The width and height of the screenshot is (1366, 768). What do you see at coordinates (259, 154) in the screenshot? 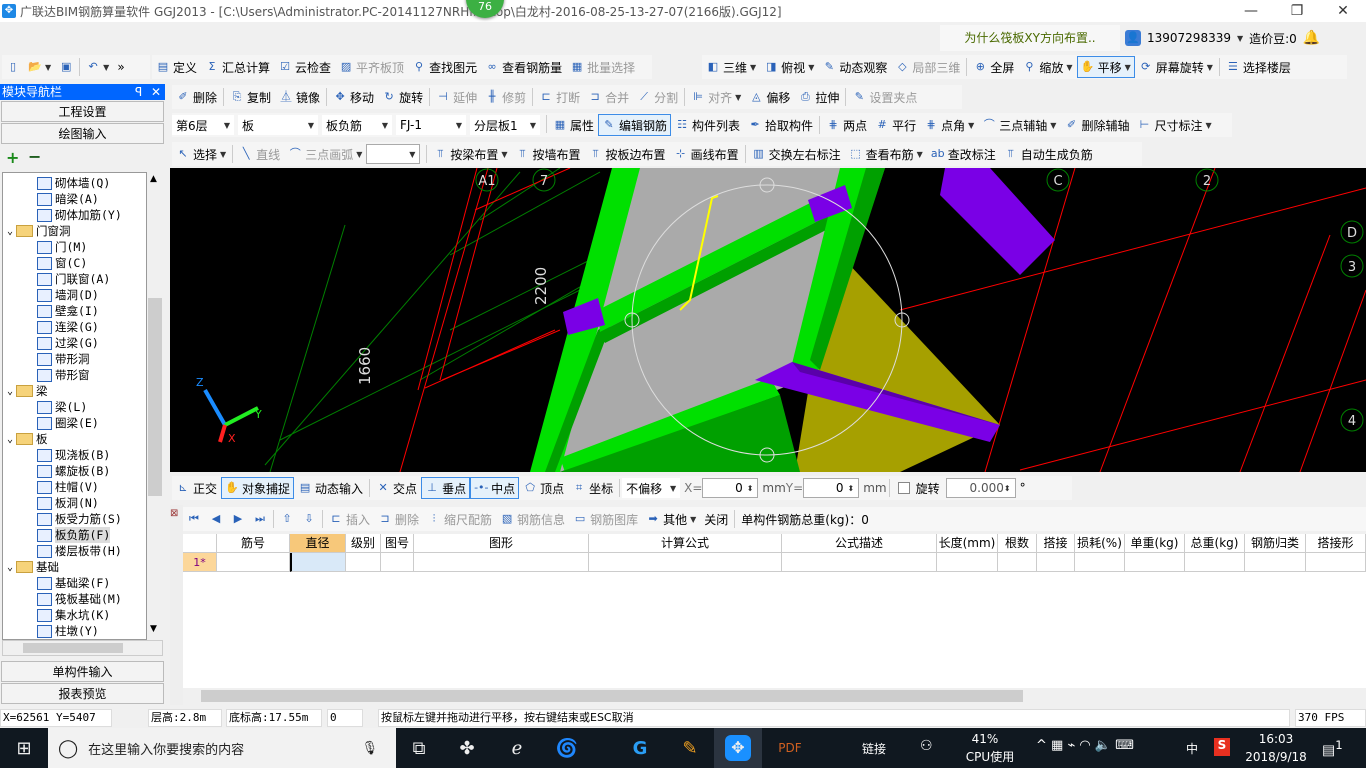
I see `line-button: ╲ 直线` at bounding box center [259, 154].